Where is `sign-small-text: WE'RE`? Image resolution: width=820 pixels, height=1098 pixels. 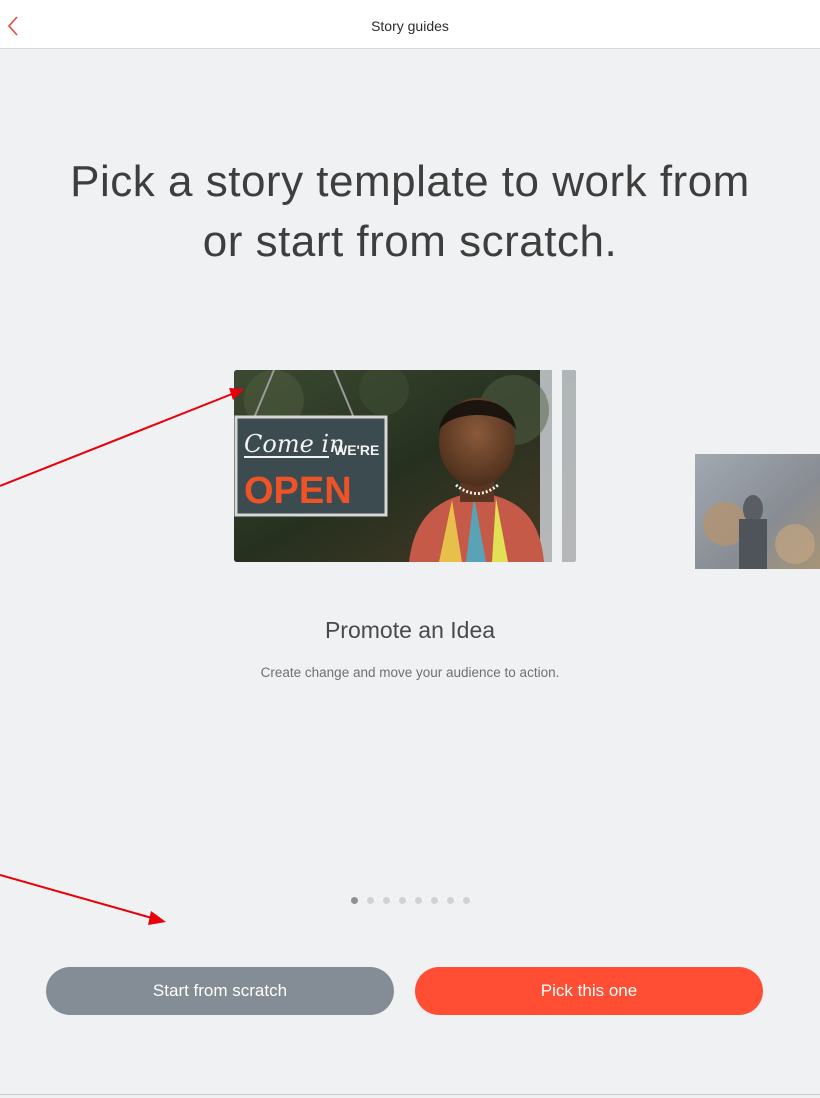
sign-small-text: WE'RE is located at coordinates (356, 450).